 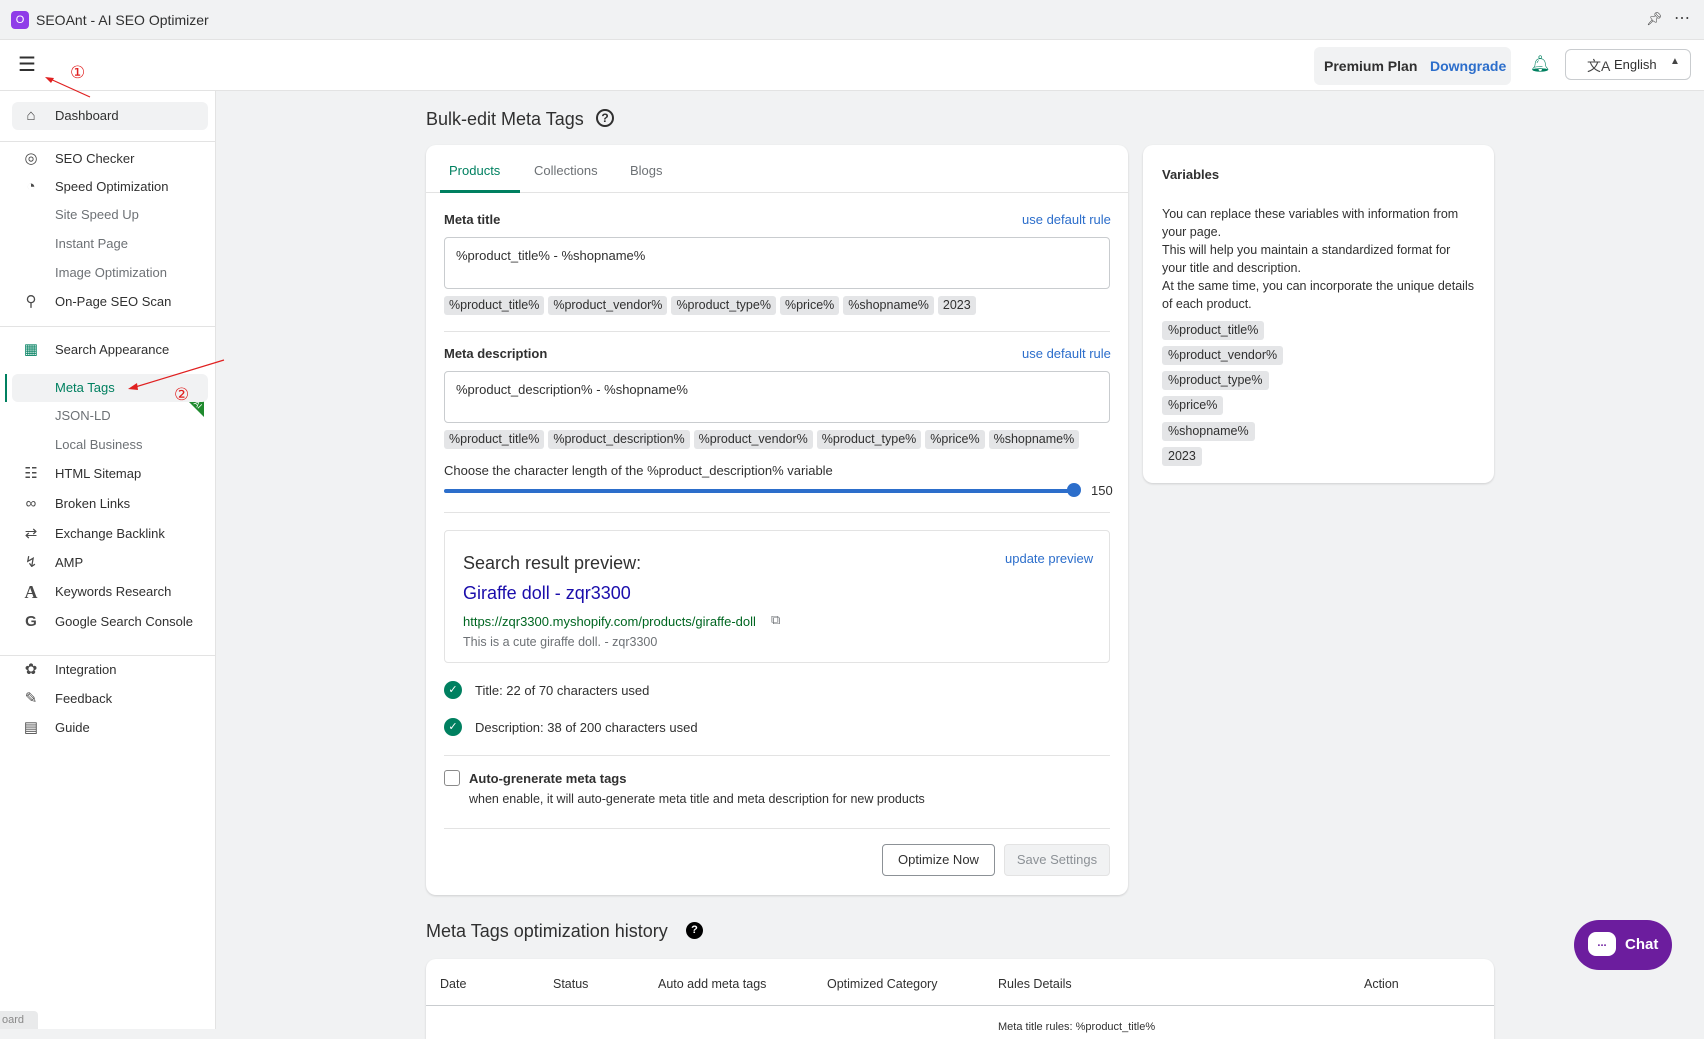 What do you see at coordinates (110, 622) in the screenshot?
I see `sidebar-item-google-search-console: G Google Search Console` at bounding box center [110, 622].